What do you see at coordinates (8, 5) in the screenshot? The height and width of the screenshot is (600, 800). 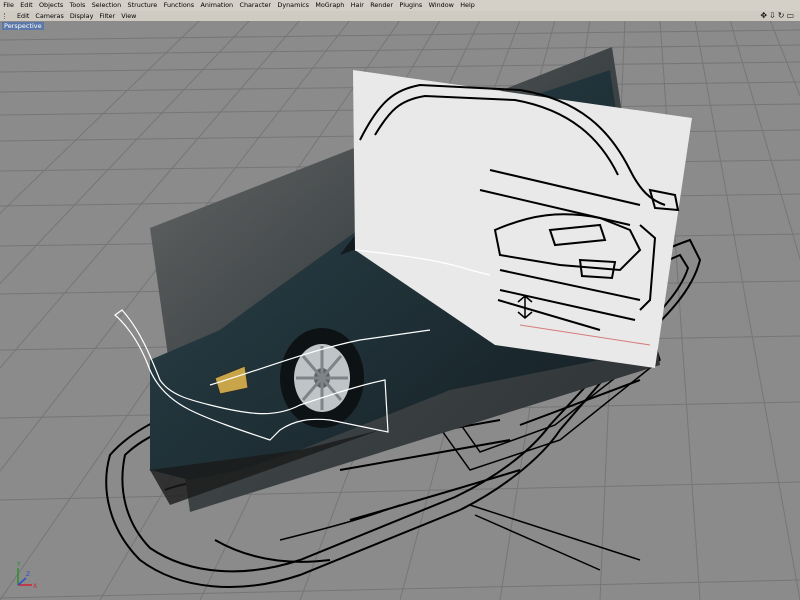 I see `menu-file: File` at bounding box center [8, 5].